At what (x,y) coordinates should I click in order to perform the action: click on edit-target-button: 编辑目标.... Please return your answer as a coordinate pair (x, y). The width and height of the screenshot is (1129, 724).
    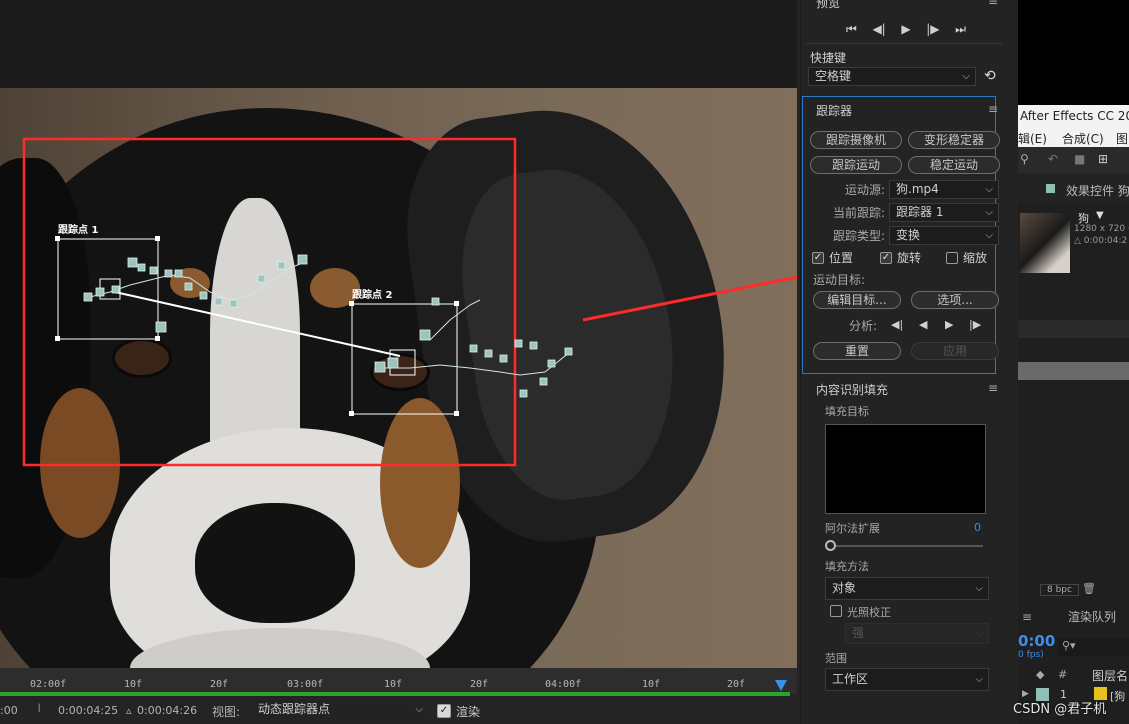
    Looking at the image, I should click on (857, 300).